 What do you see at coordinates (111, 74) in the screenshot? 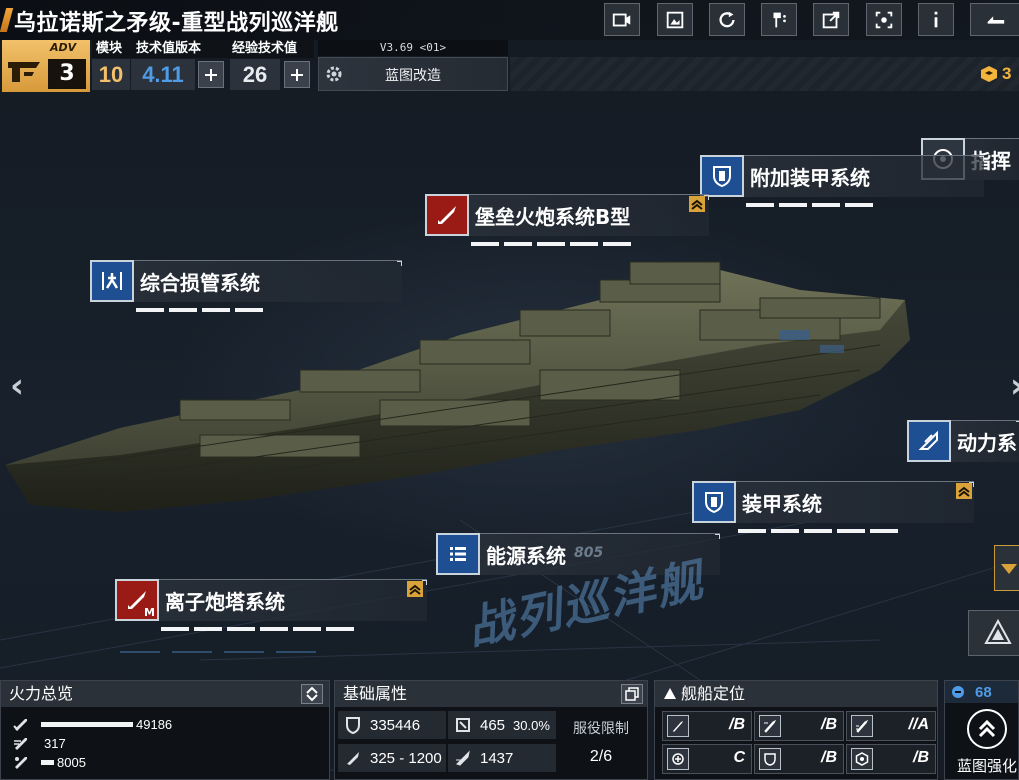
I see `module-value: 10` at bounding box center [111, 74].